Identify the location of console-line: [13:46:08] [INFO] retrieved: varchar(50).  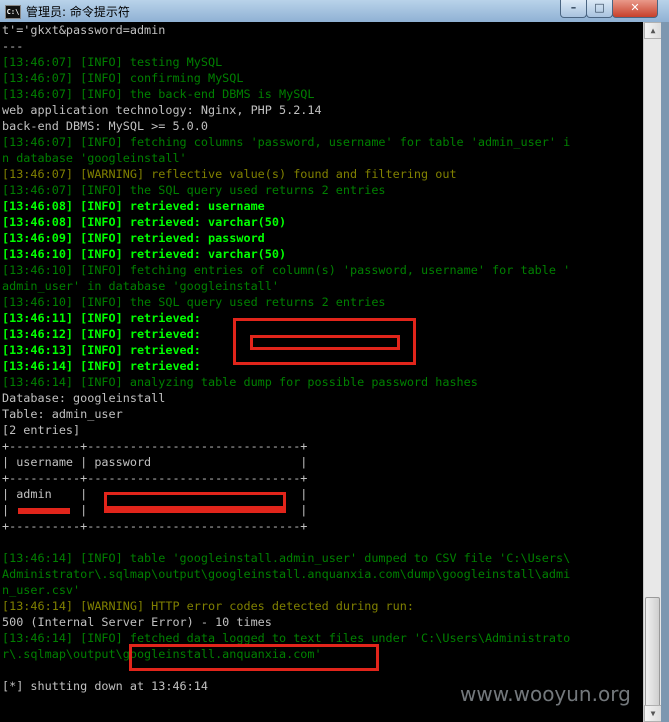
(144, 222).